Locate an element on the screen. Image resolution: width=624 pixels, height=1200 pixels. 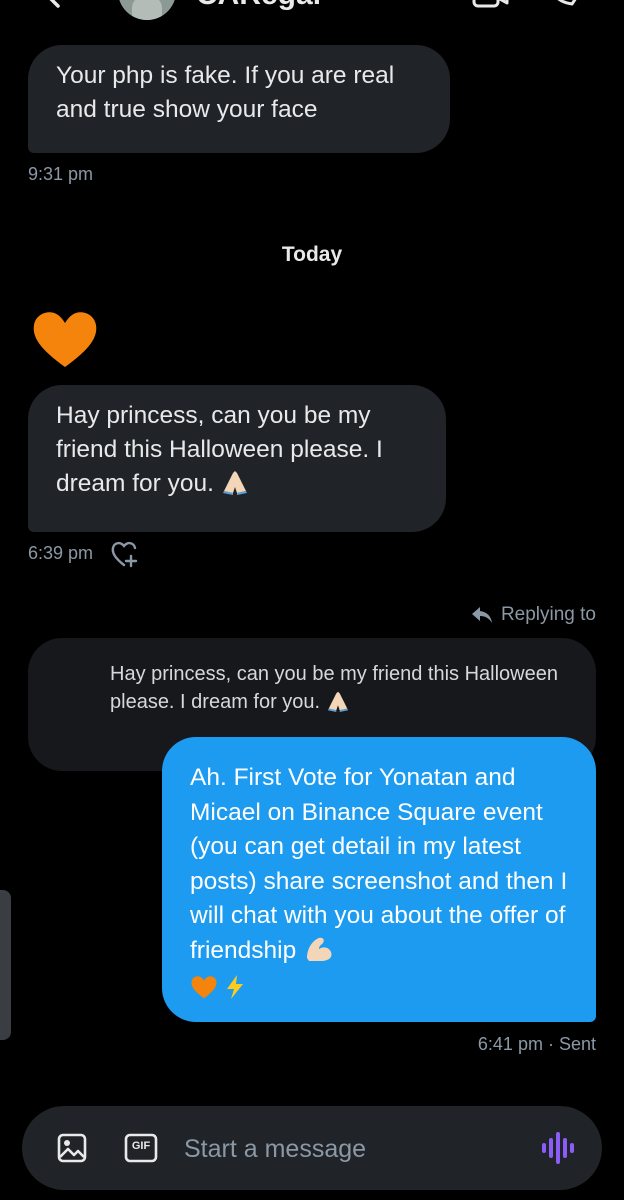
delivery-status: Sent is located at coordinates (577, 1044).